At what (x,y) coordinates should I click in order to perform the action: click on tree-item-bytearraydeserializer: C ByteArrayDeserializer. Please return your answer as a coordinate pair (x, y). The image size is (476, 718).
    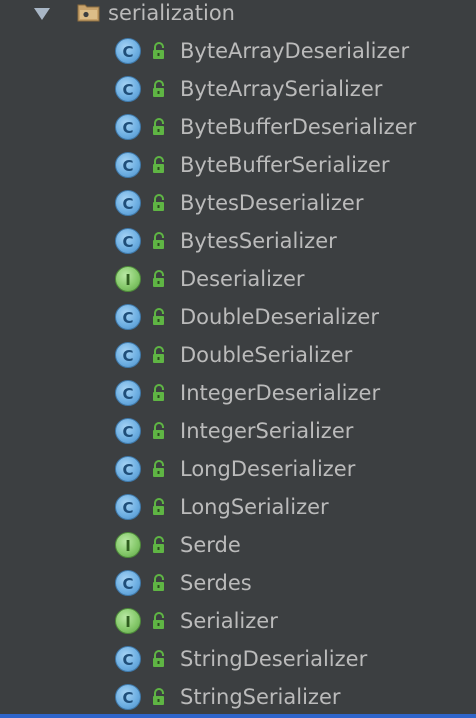
    Looking at the image, I should click on (238, 51).